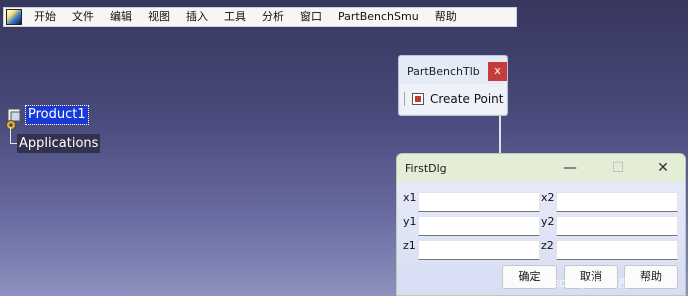 This screenshot has width=688, height=296. Describe the element at coordinates (570, 168) in the screenshot. I see `minimize-button: —` at that location.